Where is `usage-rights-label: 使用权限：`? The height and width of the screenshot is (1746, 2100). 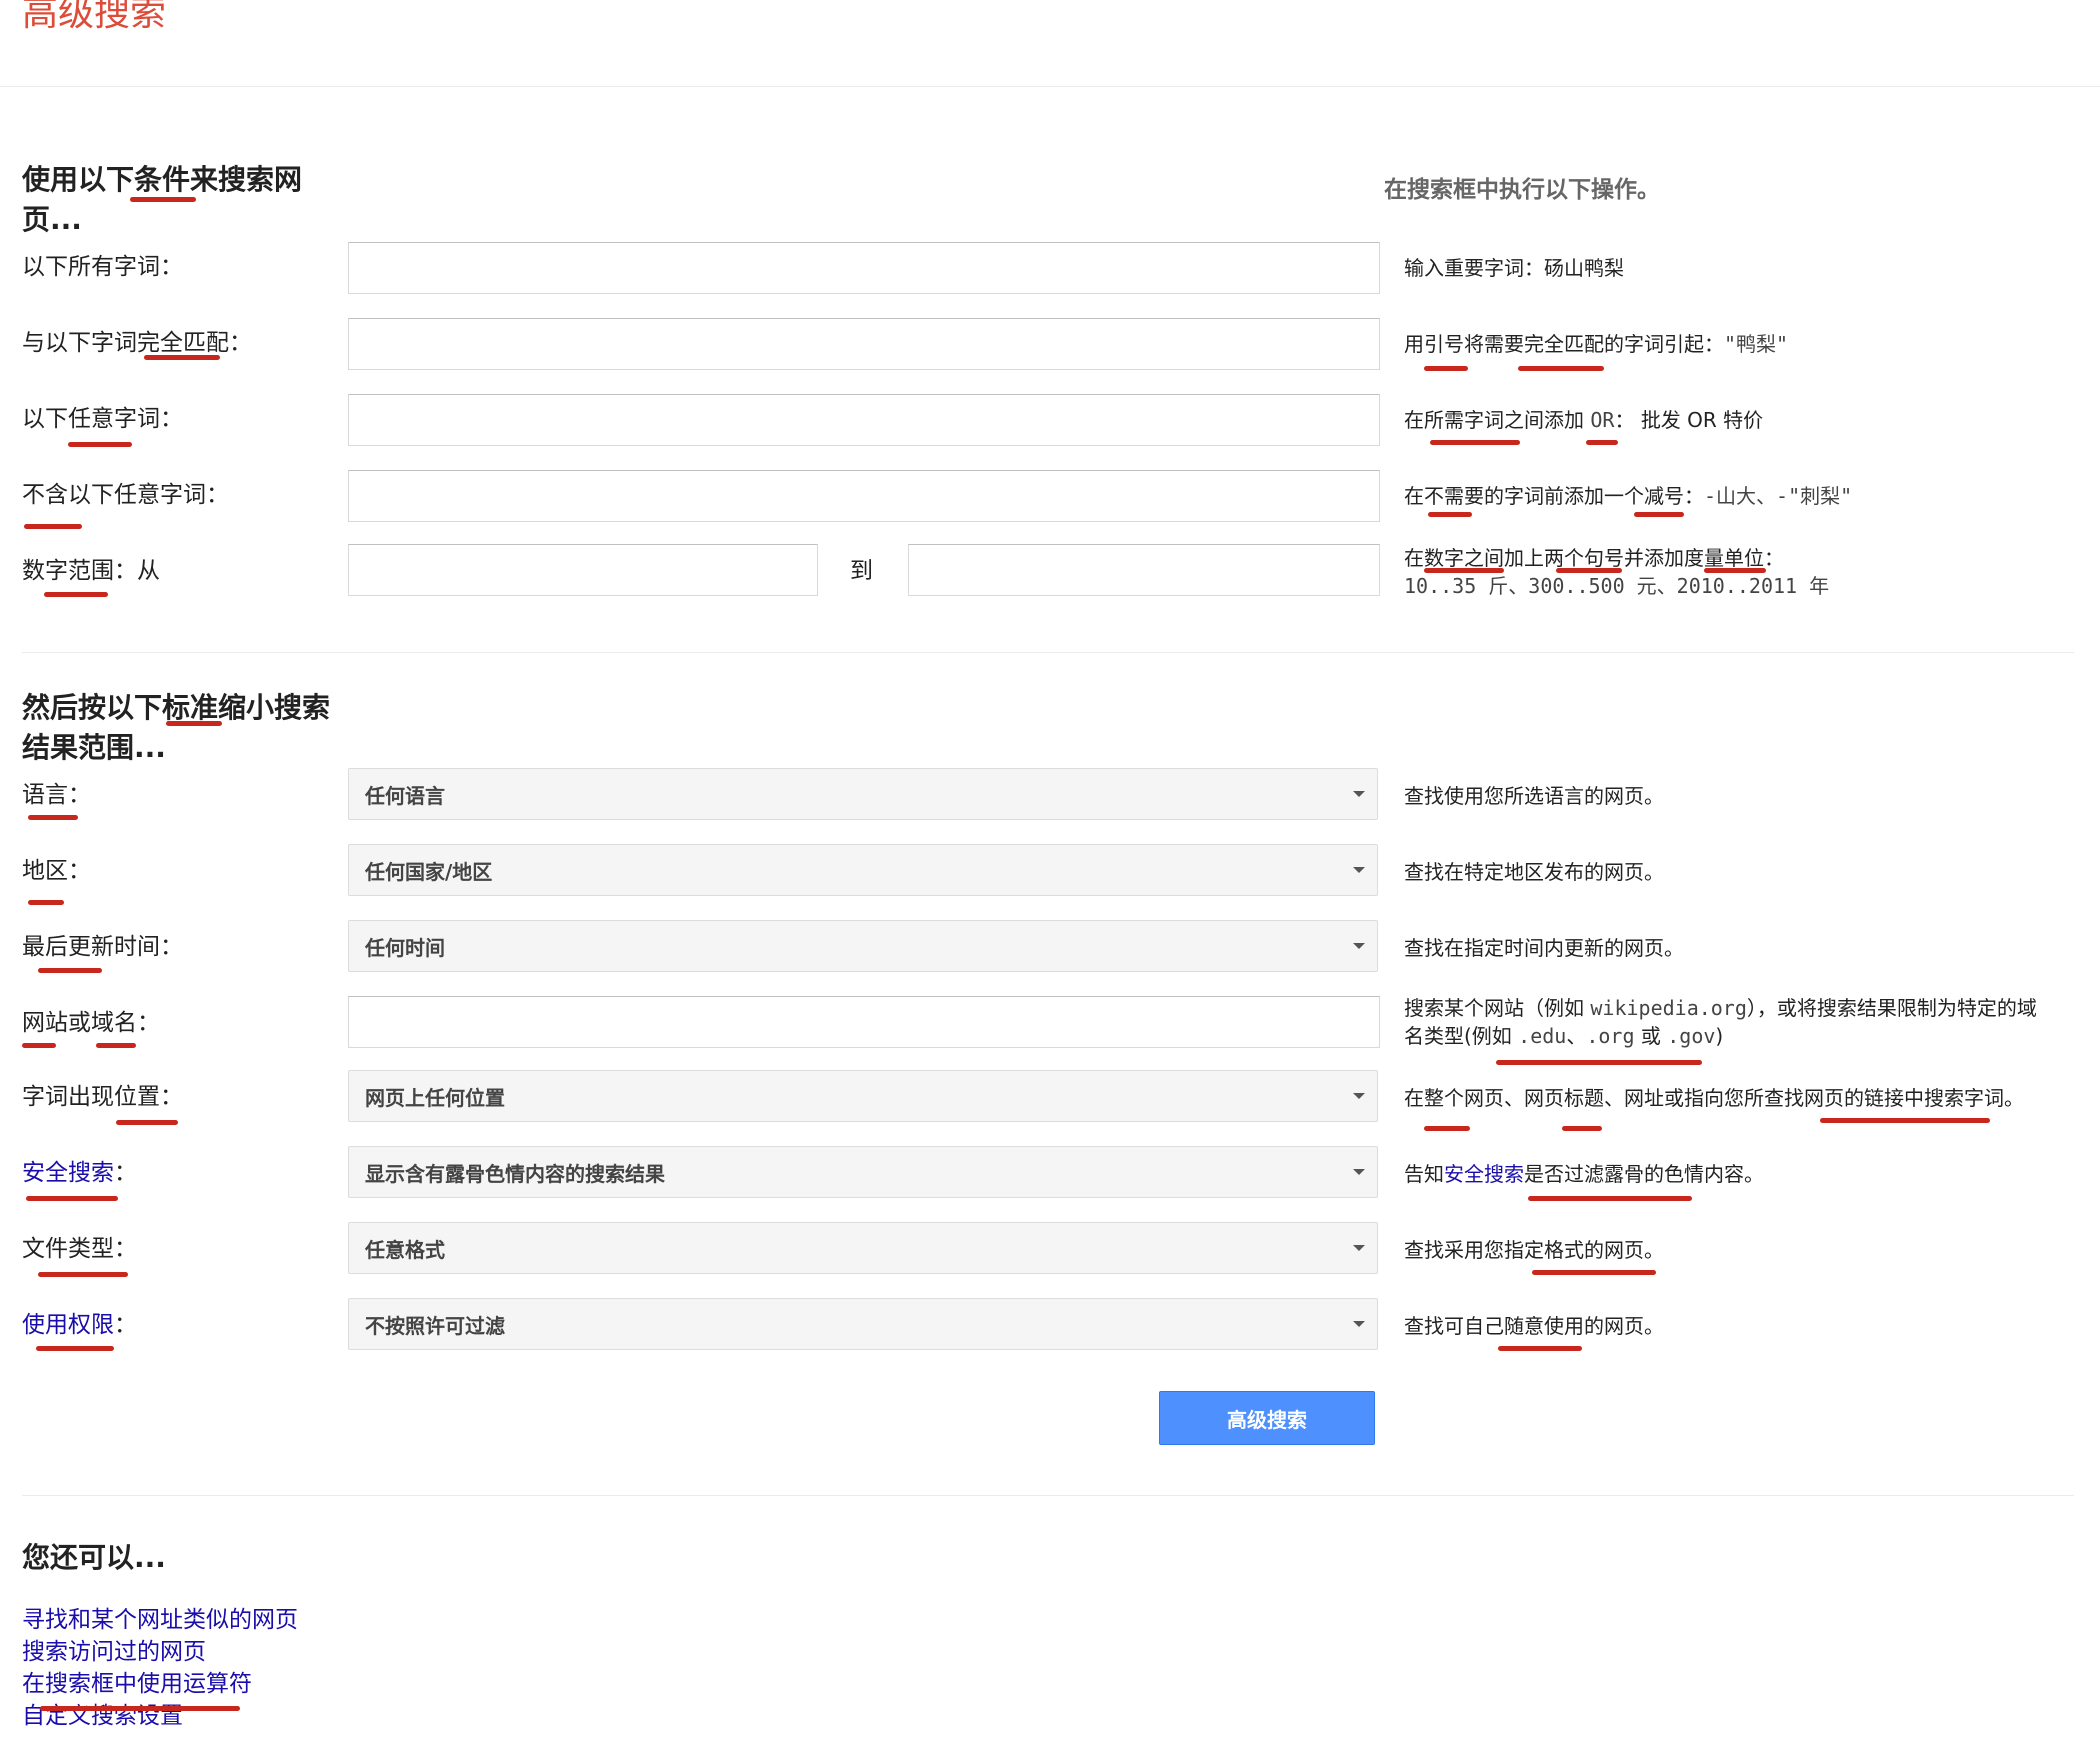
usage-rights-label: 使用权限： is located at coordinates (79, 1325).